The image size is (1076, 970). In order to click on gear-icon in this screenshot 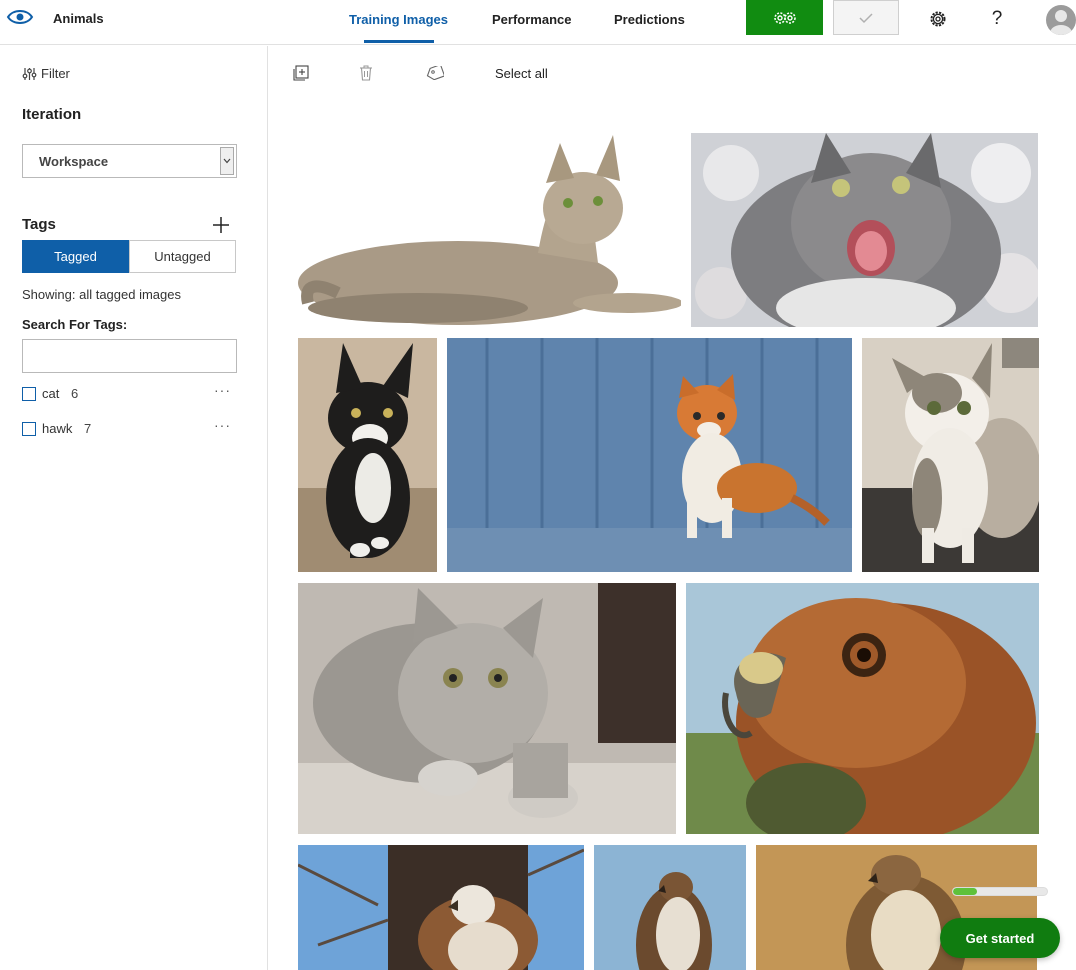, I will do `click(938, 19)`.